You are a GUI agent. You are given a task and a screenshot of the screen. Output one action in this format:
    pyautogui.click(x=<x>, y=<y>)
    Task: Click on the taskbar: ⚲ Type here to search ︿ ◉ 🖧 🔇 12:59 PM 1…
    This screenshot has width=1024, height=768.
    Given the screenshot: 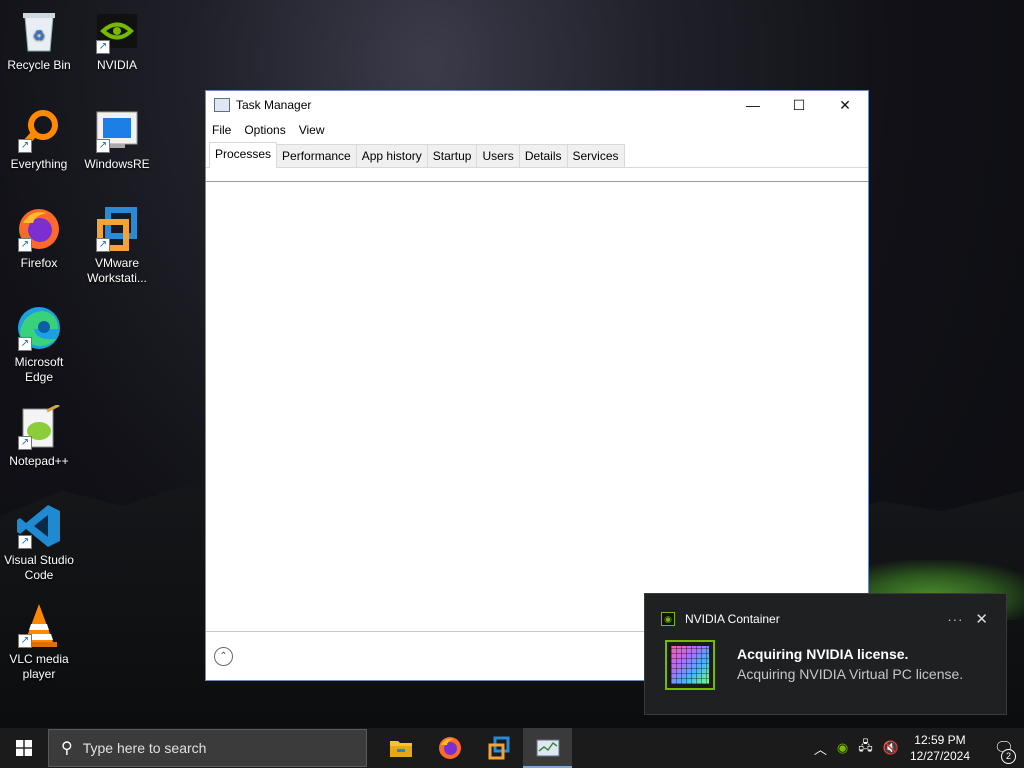 What is the action you would take?
    pyautogui.click(x=512, y=748)
    